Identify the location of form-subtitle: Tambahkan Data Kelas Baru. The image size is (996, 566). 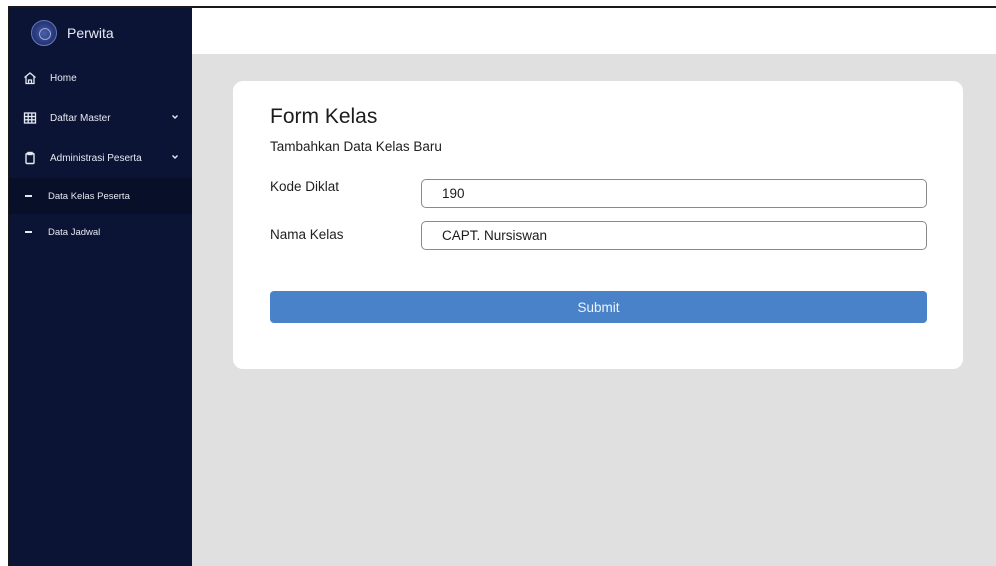
(356, 146).